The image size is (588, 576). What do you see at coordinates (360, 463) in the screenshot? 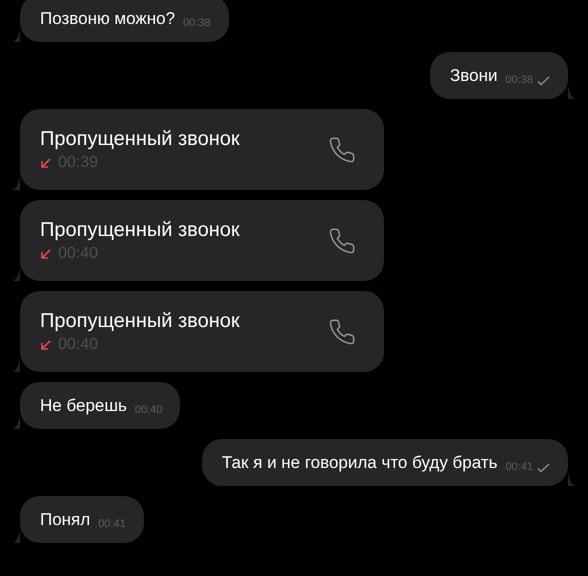
I see `message-text: Так я и не говорила что буду брать` at bounding box center [360, 463].